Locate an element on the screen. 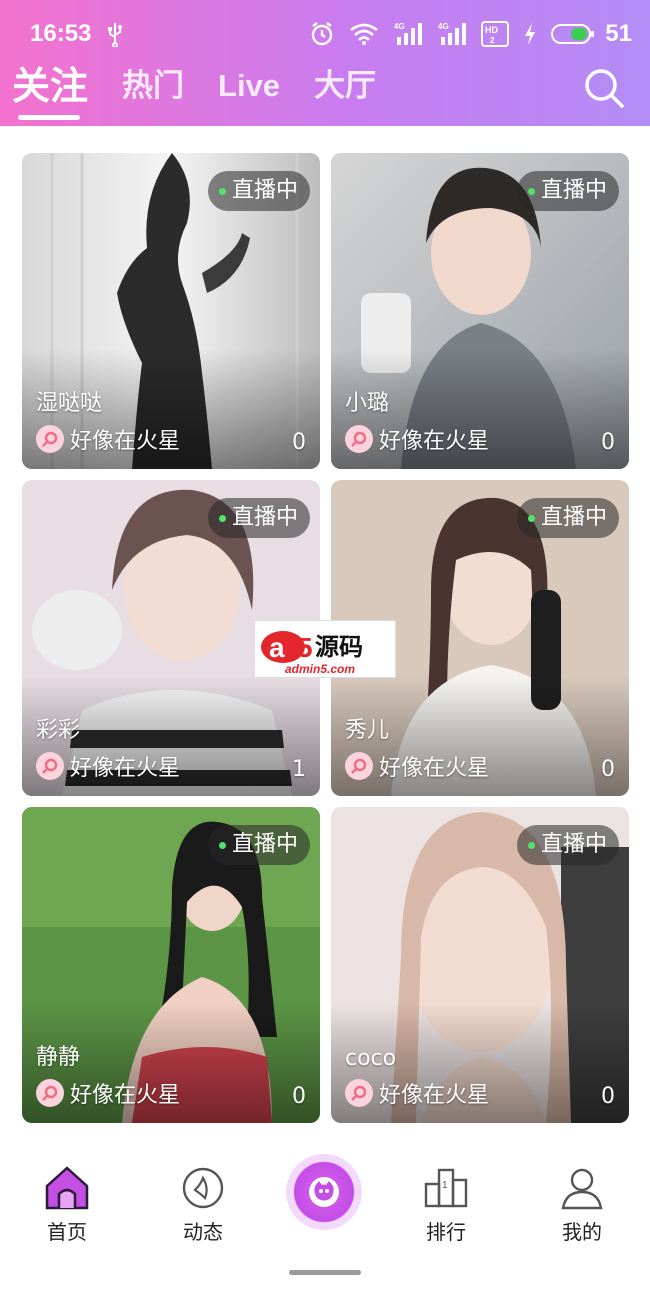 The height and width of the screenshot is (1300, 650). tab-hot: 热门 is located at coordinates (153, 86).